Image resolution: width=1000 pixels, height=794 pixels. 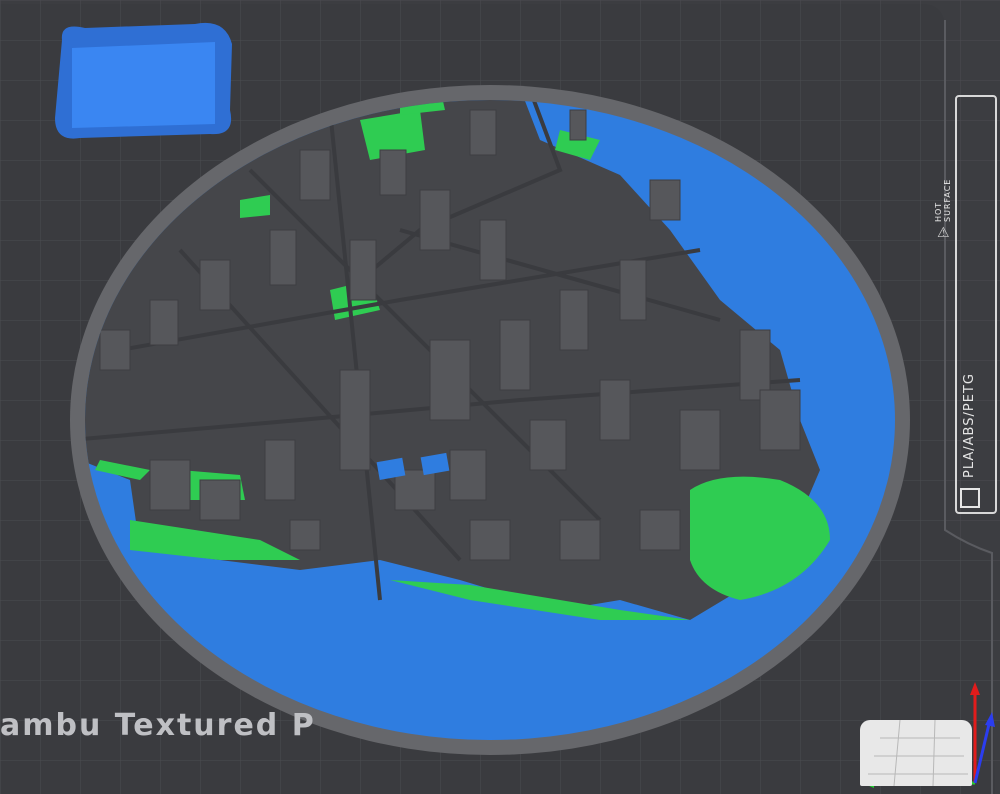 What do you see at coordinates (943, 200) in the screenshot?
I see `hot-surface-label: HOT SURFACE` at bounding box center [943, 200].